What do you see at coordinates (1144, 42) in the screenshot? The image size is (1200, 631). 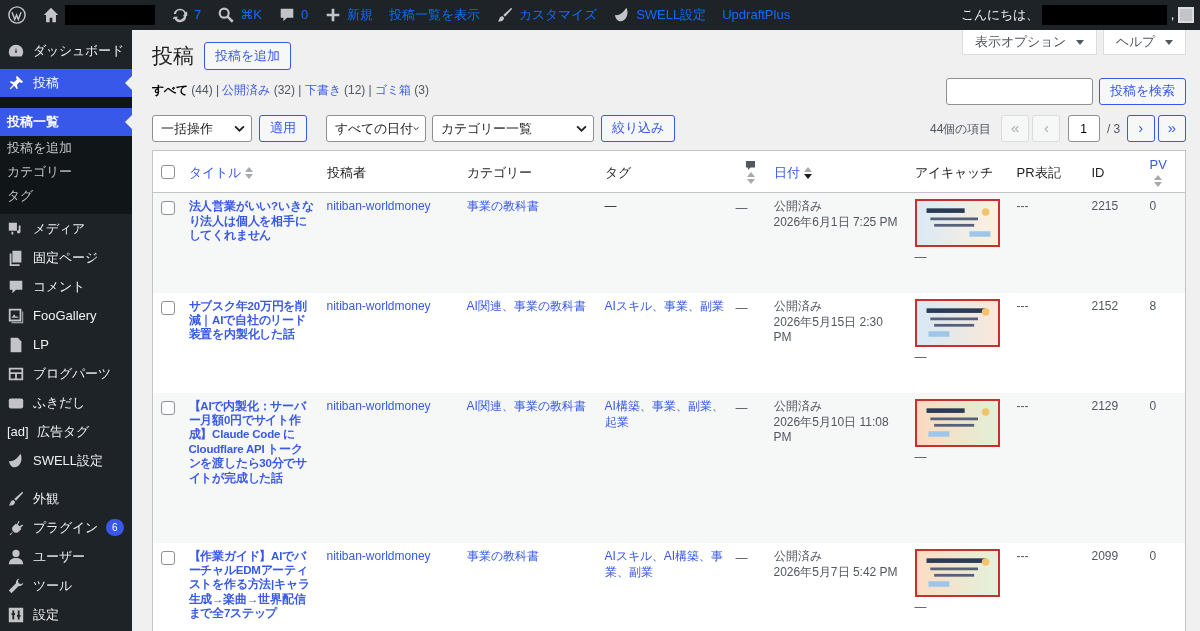 I see `help-tab: ヘルプ` at bounding box center [1144, 42].